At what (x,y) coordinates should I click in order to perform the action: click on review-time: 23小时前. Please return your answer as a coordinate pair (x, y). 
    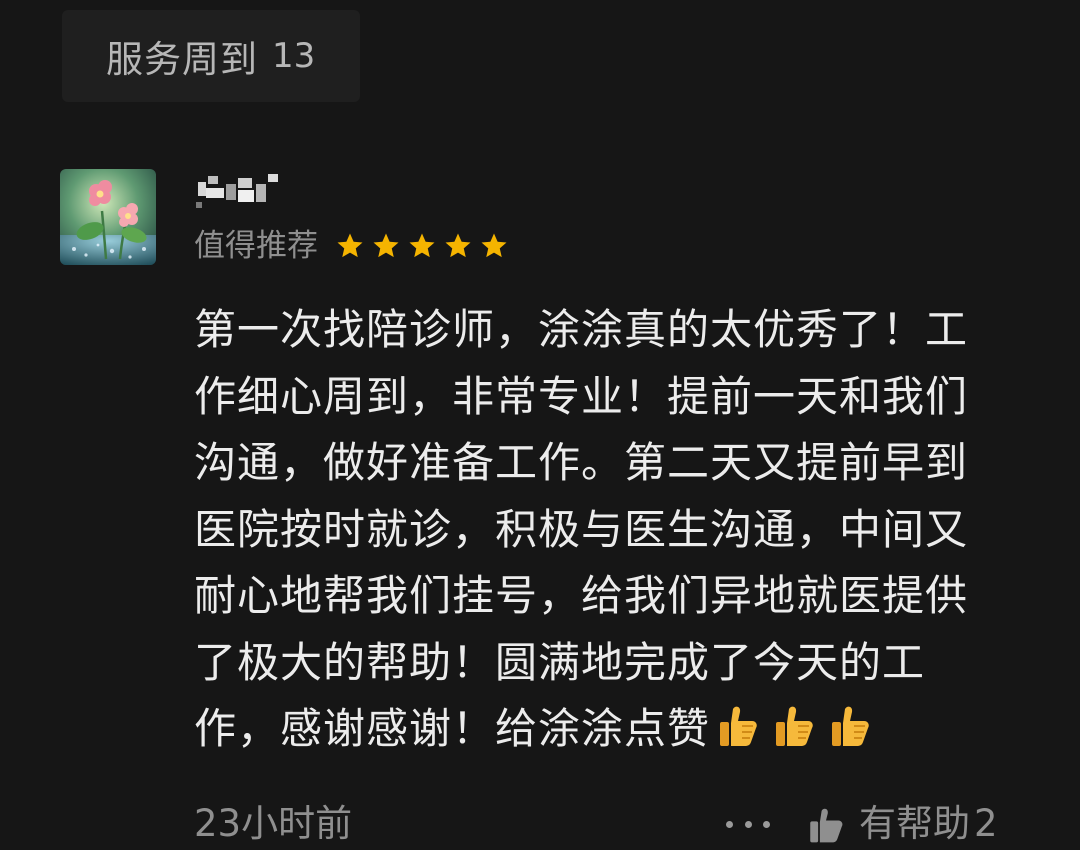
    Looking at the image, I should click on (273, 823).